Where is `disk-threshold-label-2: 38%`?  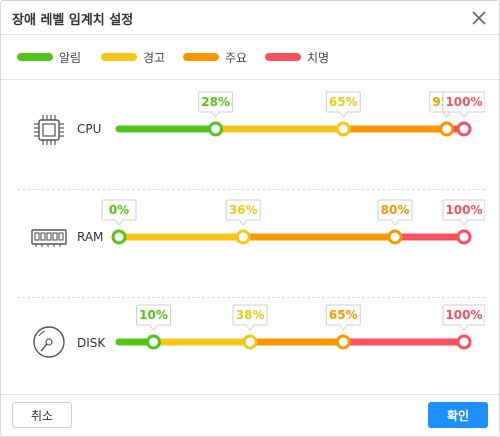 disk-threshold-label-2: 38% is located at coordinates (250, 317).